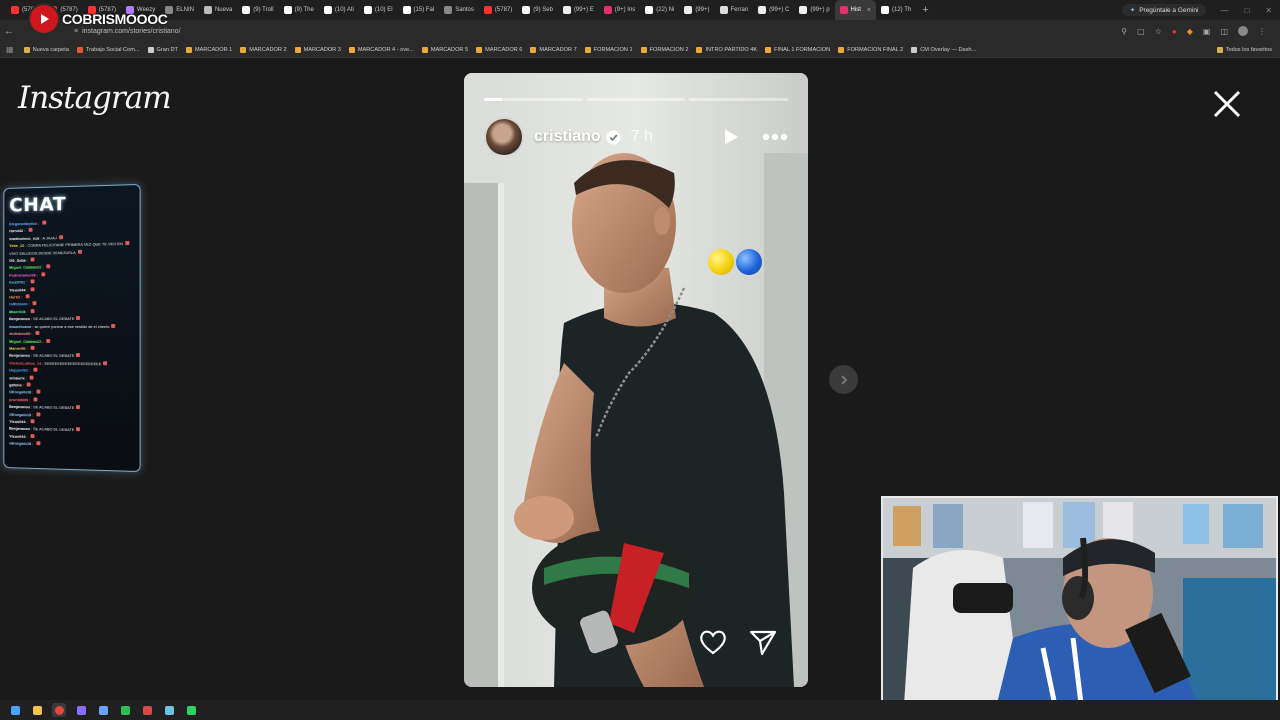 This screenshot has width=1280, height=720. What do you see at coordinates (445, 49) in the screenshot?
I see `bookmark-item: MARCADOR 5` at bounding box center [445, 49].